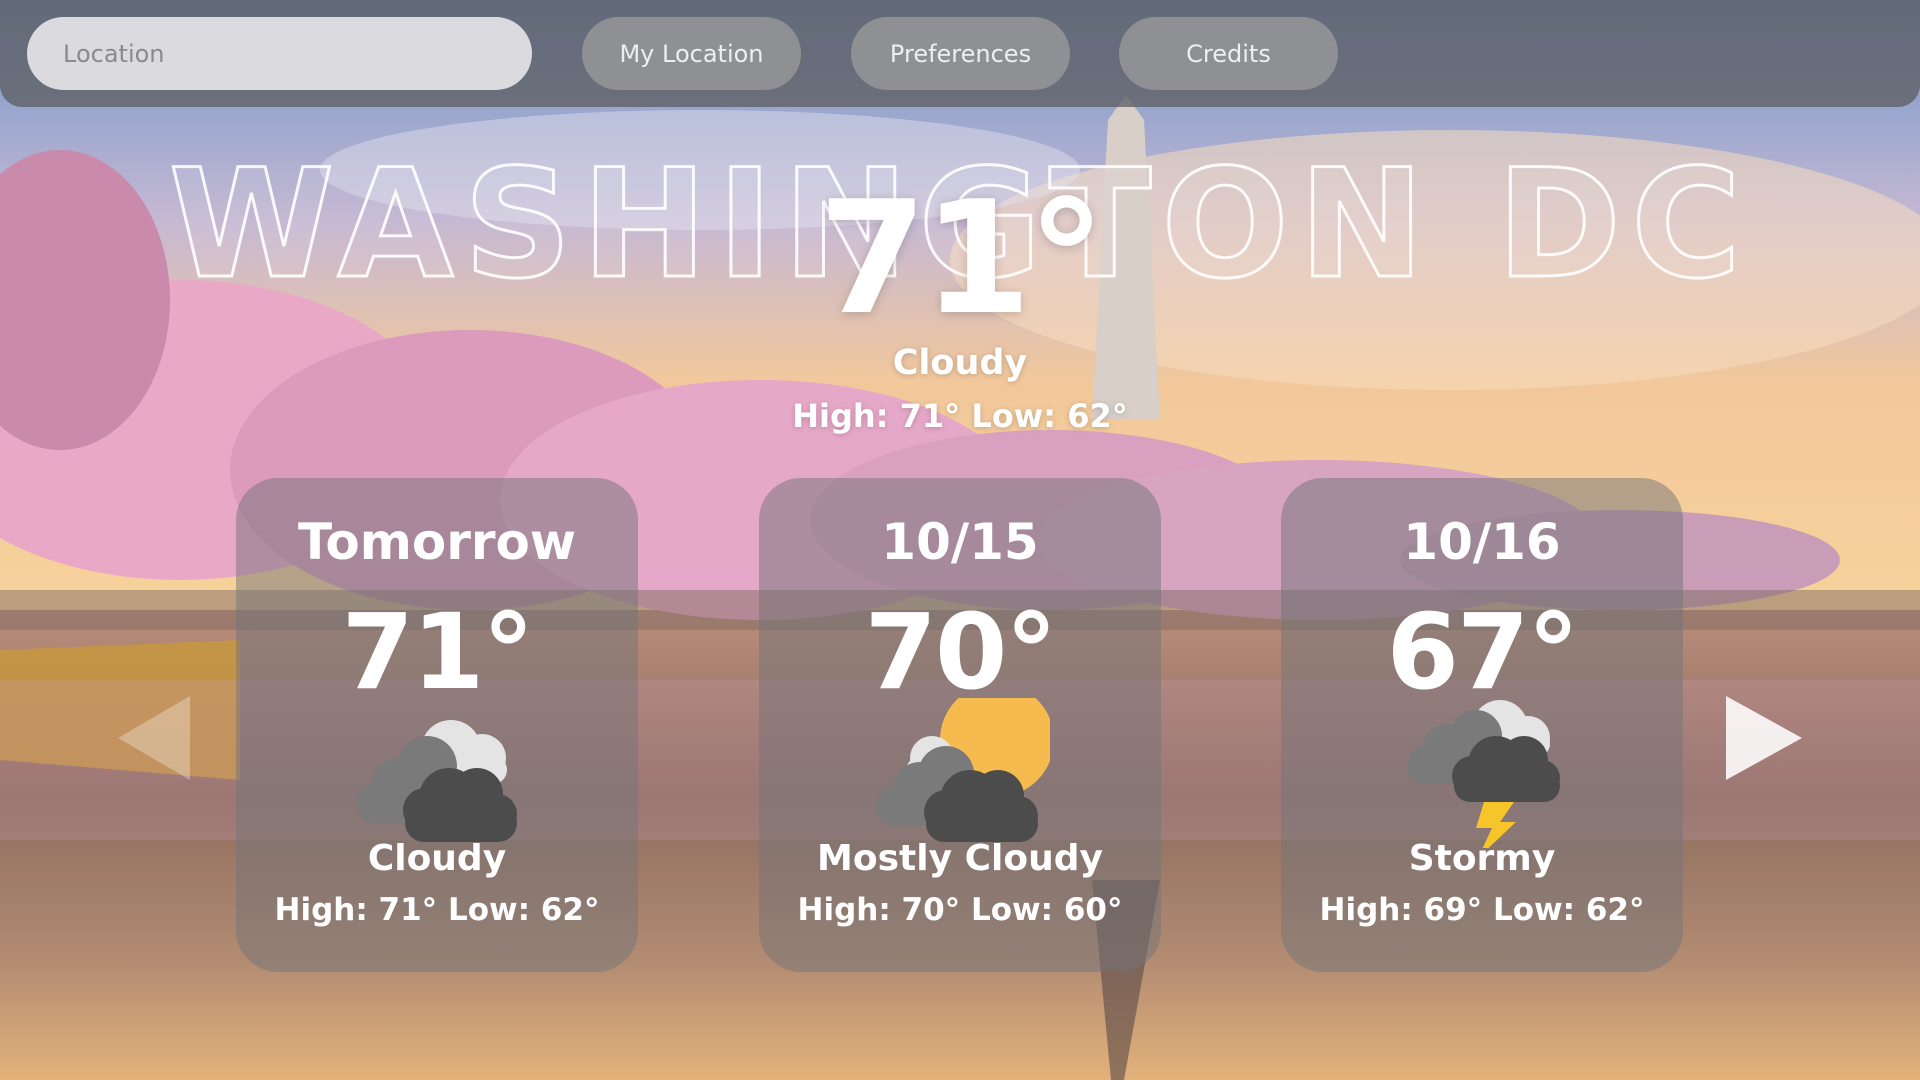  I want to click on forecast-card-1016: 10/16 67° Stormy High: 69° Low: 62°, so click(1482, 725).